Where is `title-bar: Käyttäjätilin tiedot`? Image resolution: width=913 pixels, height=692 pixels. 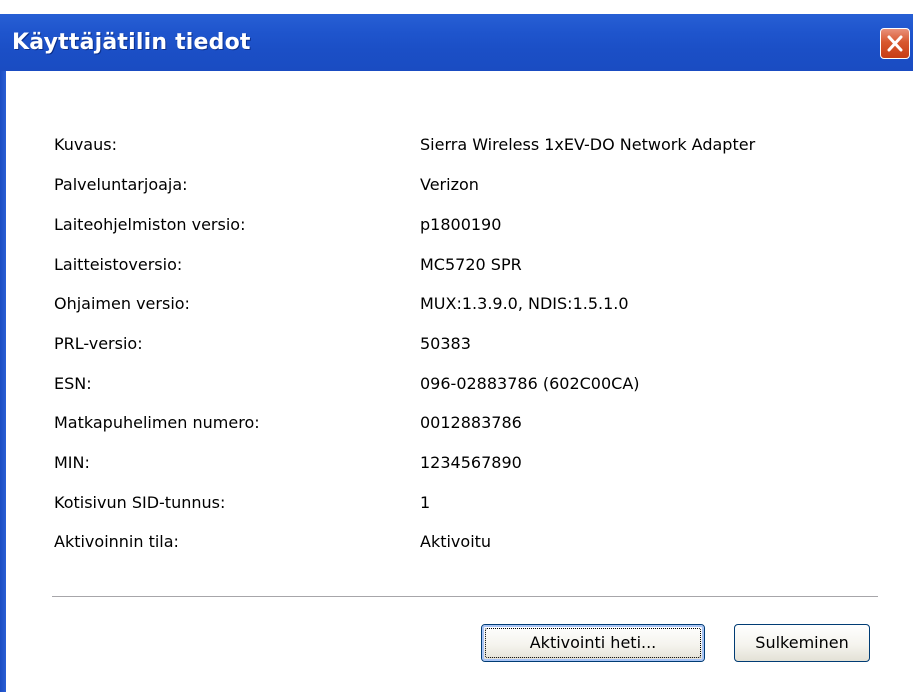 title-bar: Käyttäjätilin tiedot is located at coordinates (456, 35).